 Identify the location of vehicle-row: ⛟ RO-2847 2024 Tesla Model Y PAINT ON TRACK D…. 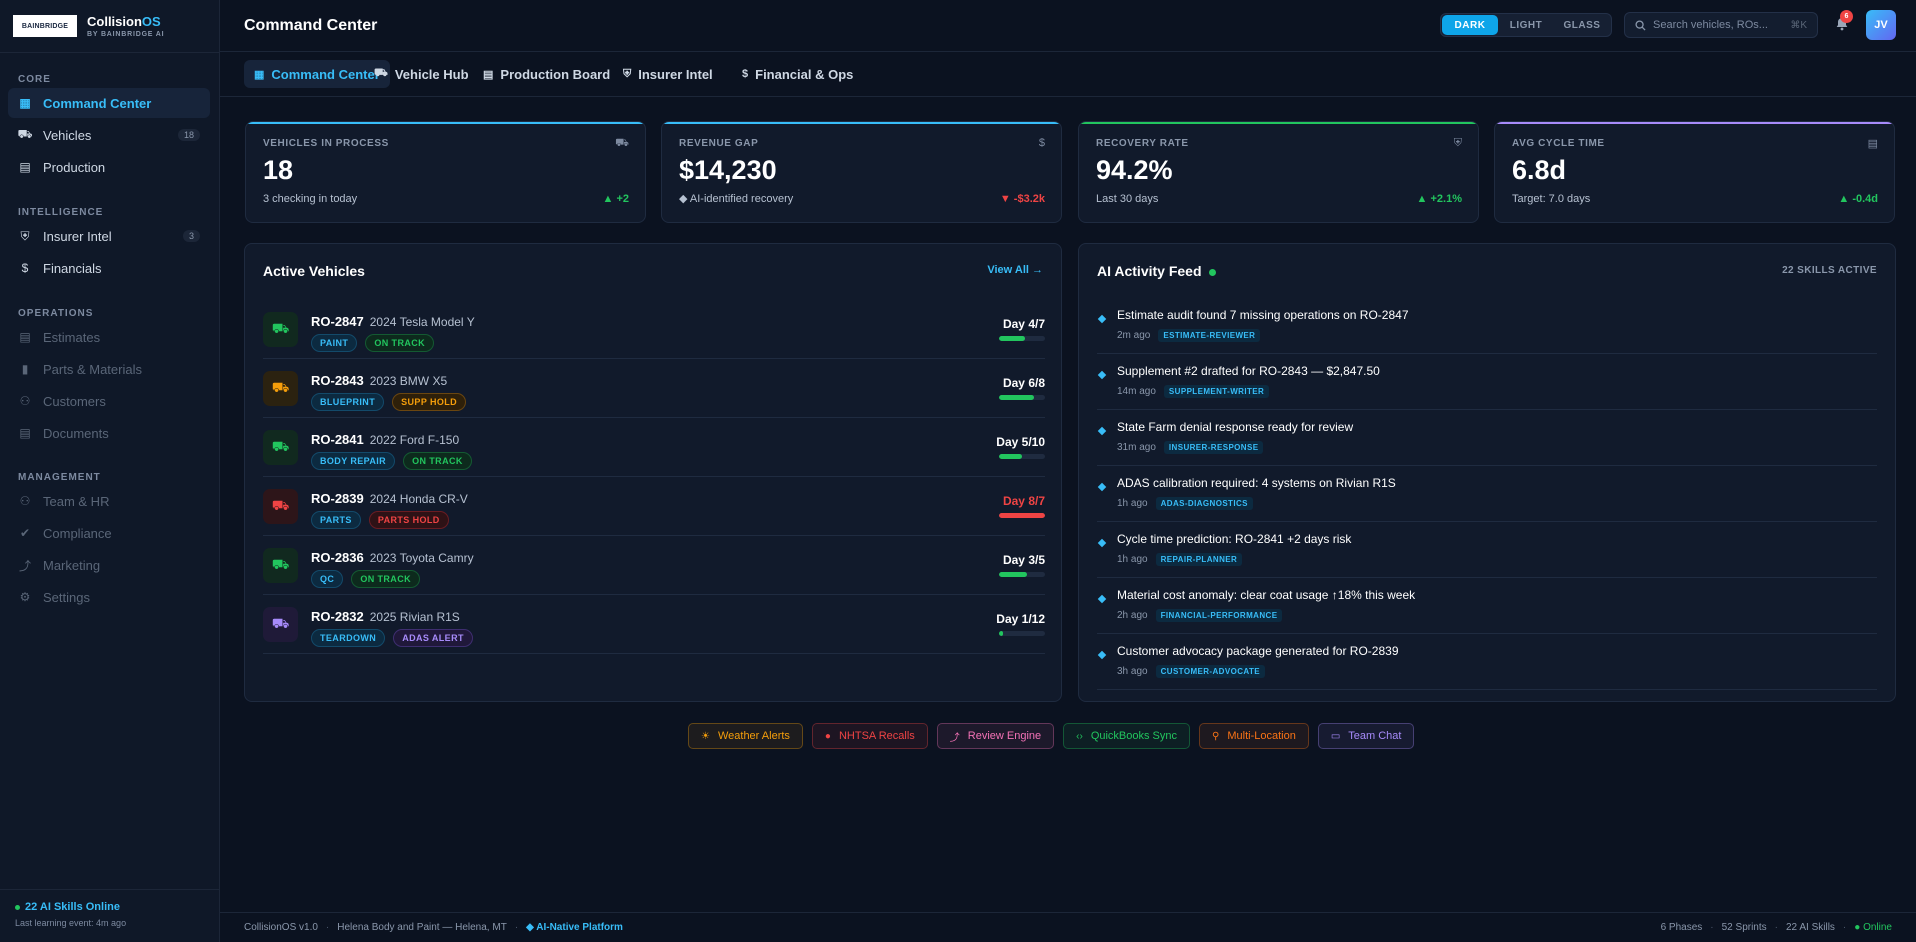
(654, 329).